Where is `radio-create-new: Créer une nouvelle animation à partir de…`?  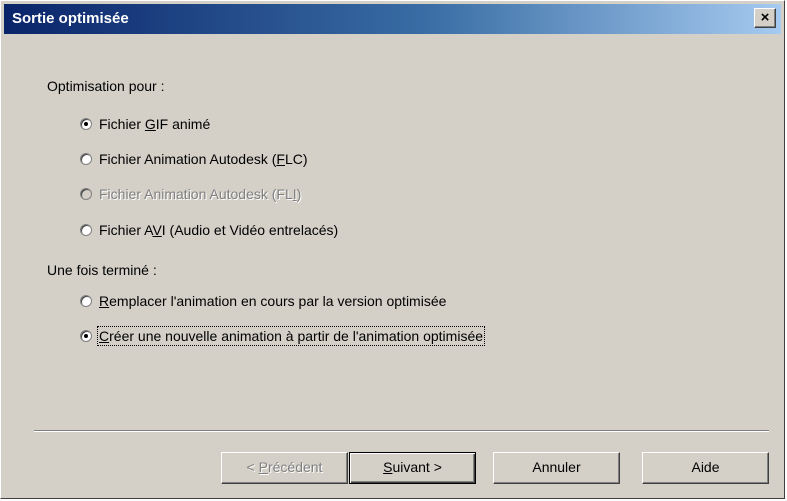
radio-create-new: Créer une nouvelle animation à partir de… is located at coordinates (283, 336).